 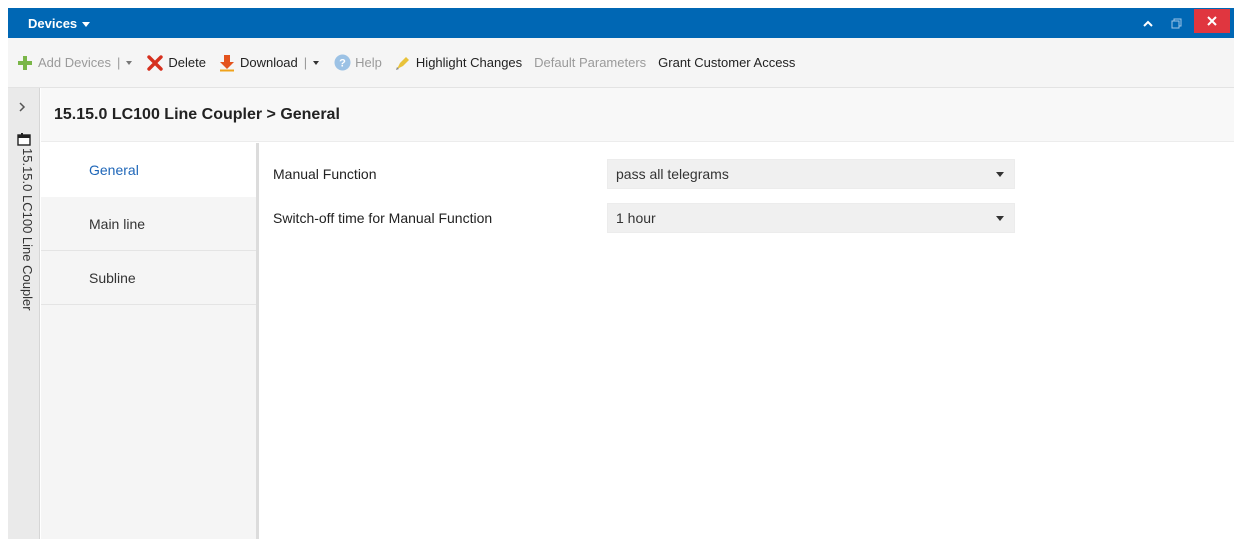 I want to click on marker-icon, so click(x=403, y=63).